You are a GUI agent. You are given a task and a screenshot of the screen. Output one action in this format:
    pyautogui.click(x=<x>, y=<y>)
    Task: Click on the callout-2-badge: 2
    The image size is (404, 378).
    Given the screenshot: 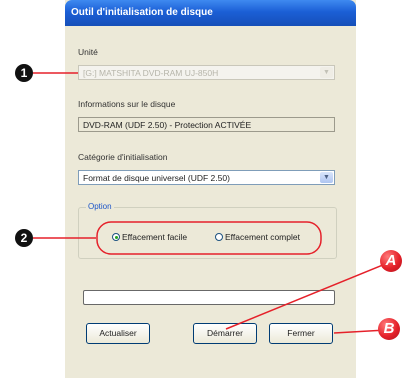 What is the action you would take?
    pyautogui.click(x=24, y=238)
    